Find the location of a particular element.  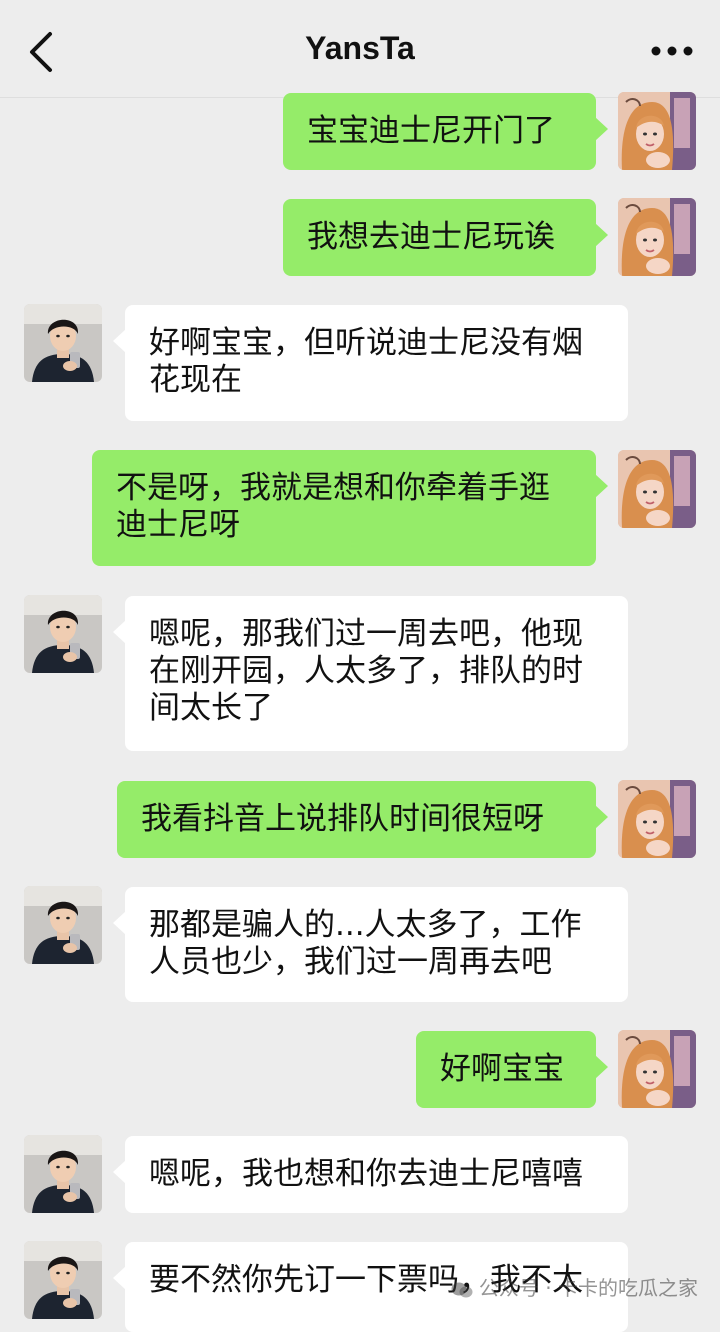

more-dots-icon is located at coordinates (672, 51).